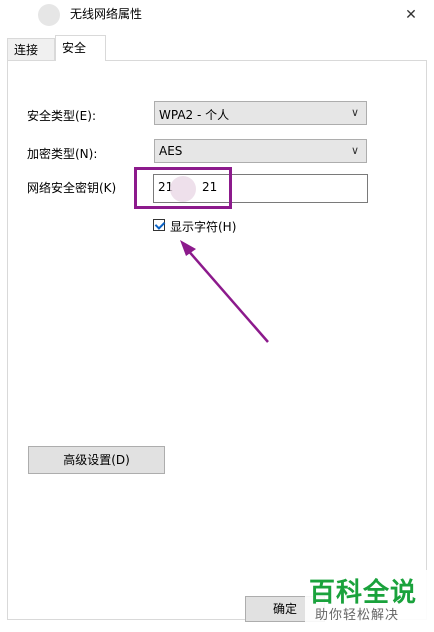 Image resolution: width=434 pixels, height=632 pixels. I want to click on close-icon: ✕, so click(411, 15).